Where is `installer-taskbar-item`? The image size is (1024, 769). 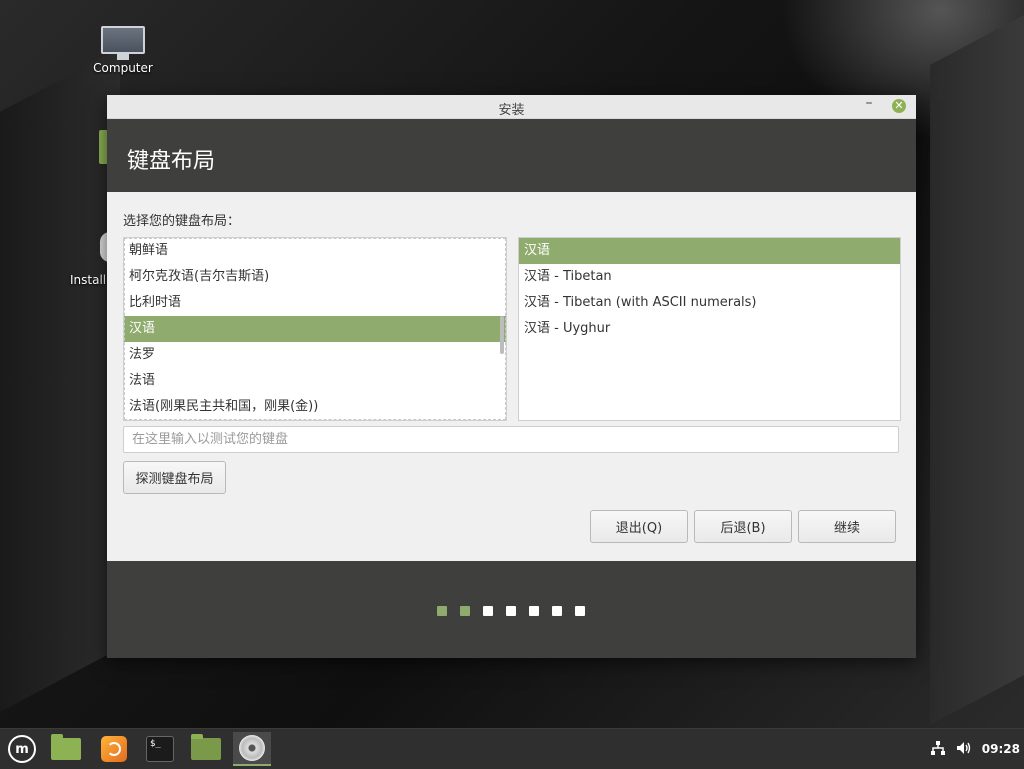 installer-taskbar-item is located at coordinates (252, 749).